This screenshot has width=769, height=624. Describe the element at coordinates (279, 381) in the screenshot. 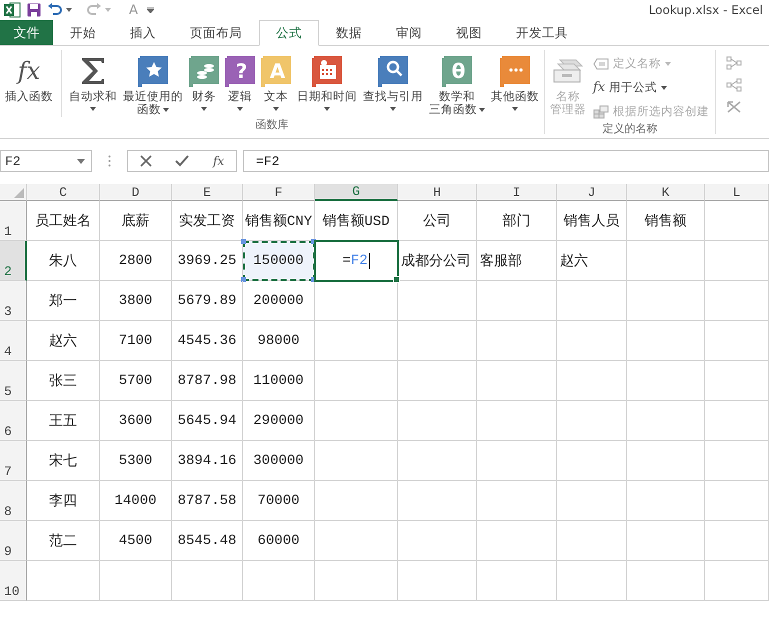

I see `table-cell: 110000` at that location.